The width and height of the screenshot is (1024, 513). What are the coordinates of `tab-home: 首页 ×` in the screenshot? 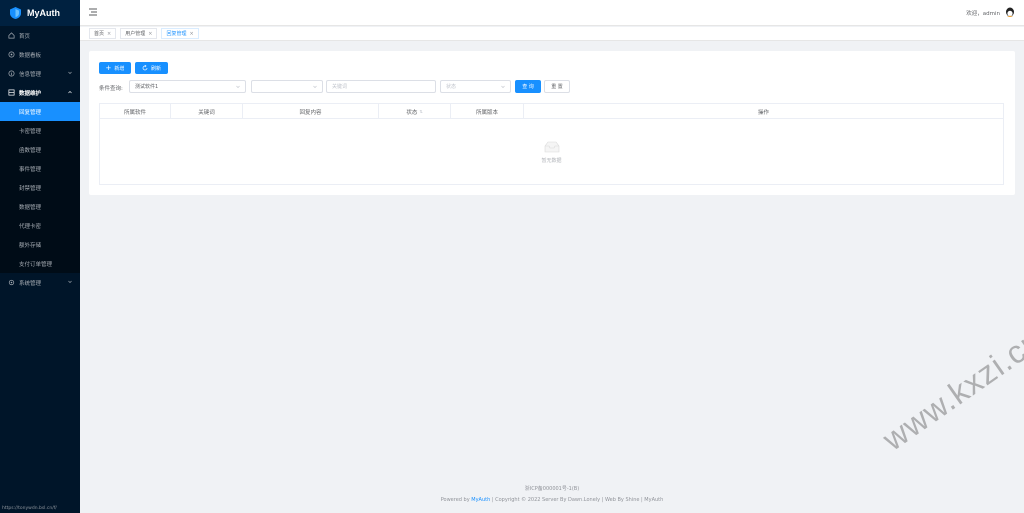 It's located at (103, 33).